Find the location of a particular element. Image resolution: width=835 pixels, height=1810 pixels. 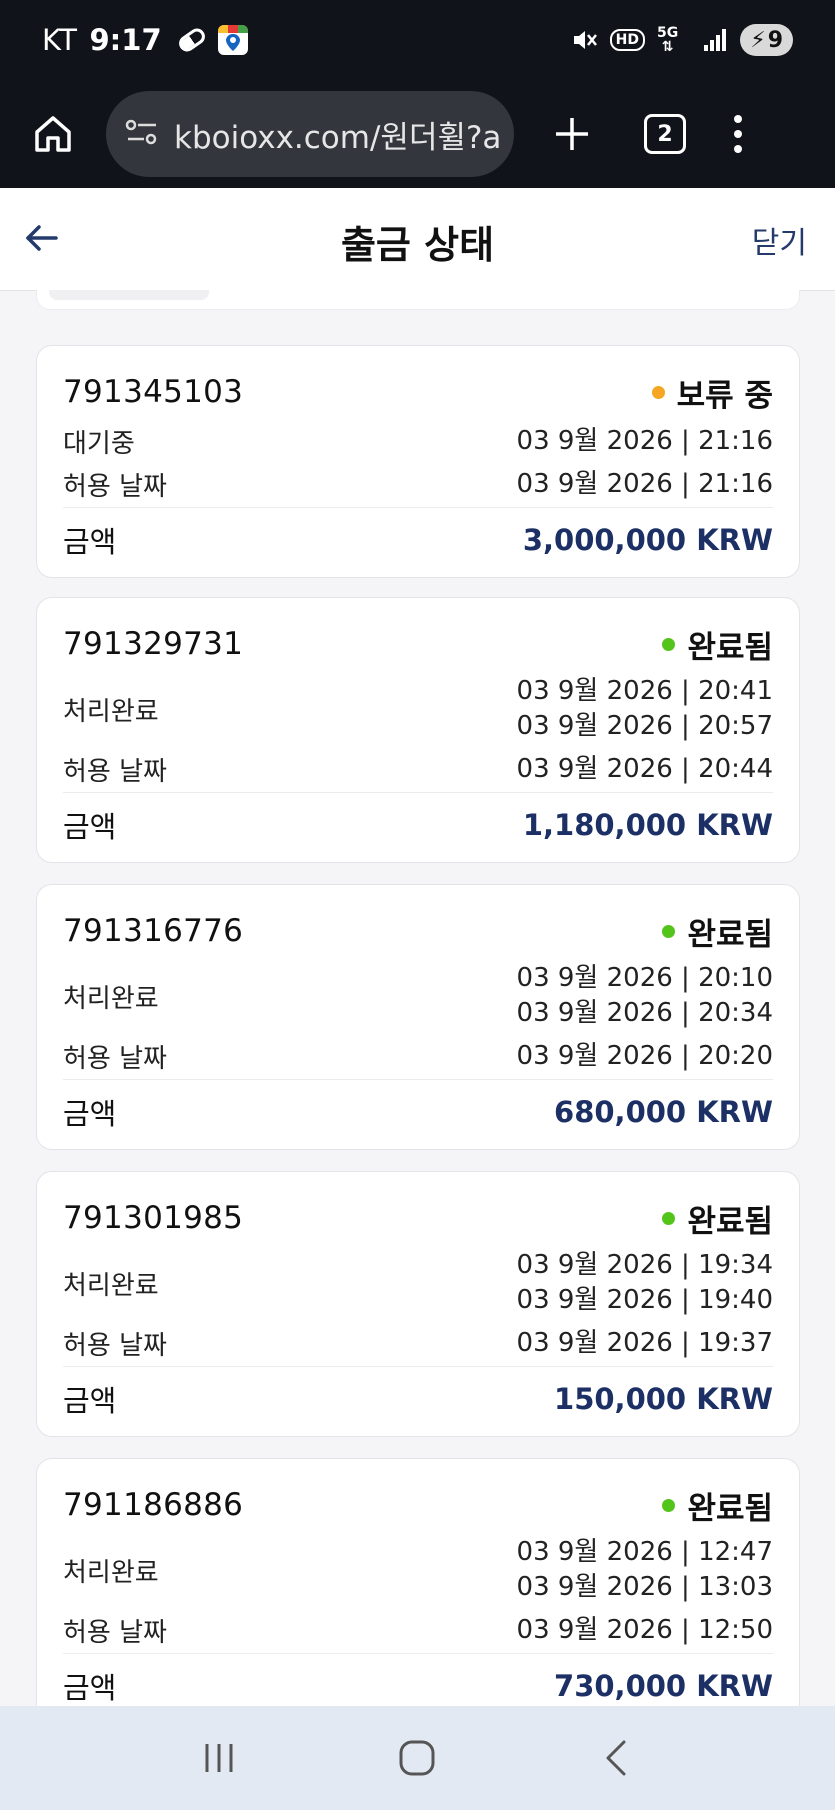

amount-value: 3,000,000 KRW is located at coordinates (647, 540).